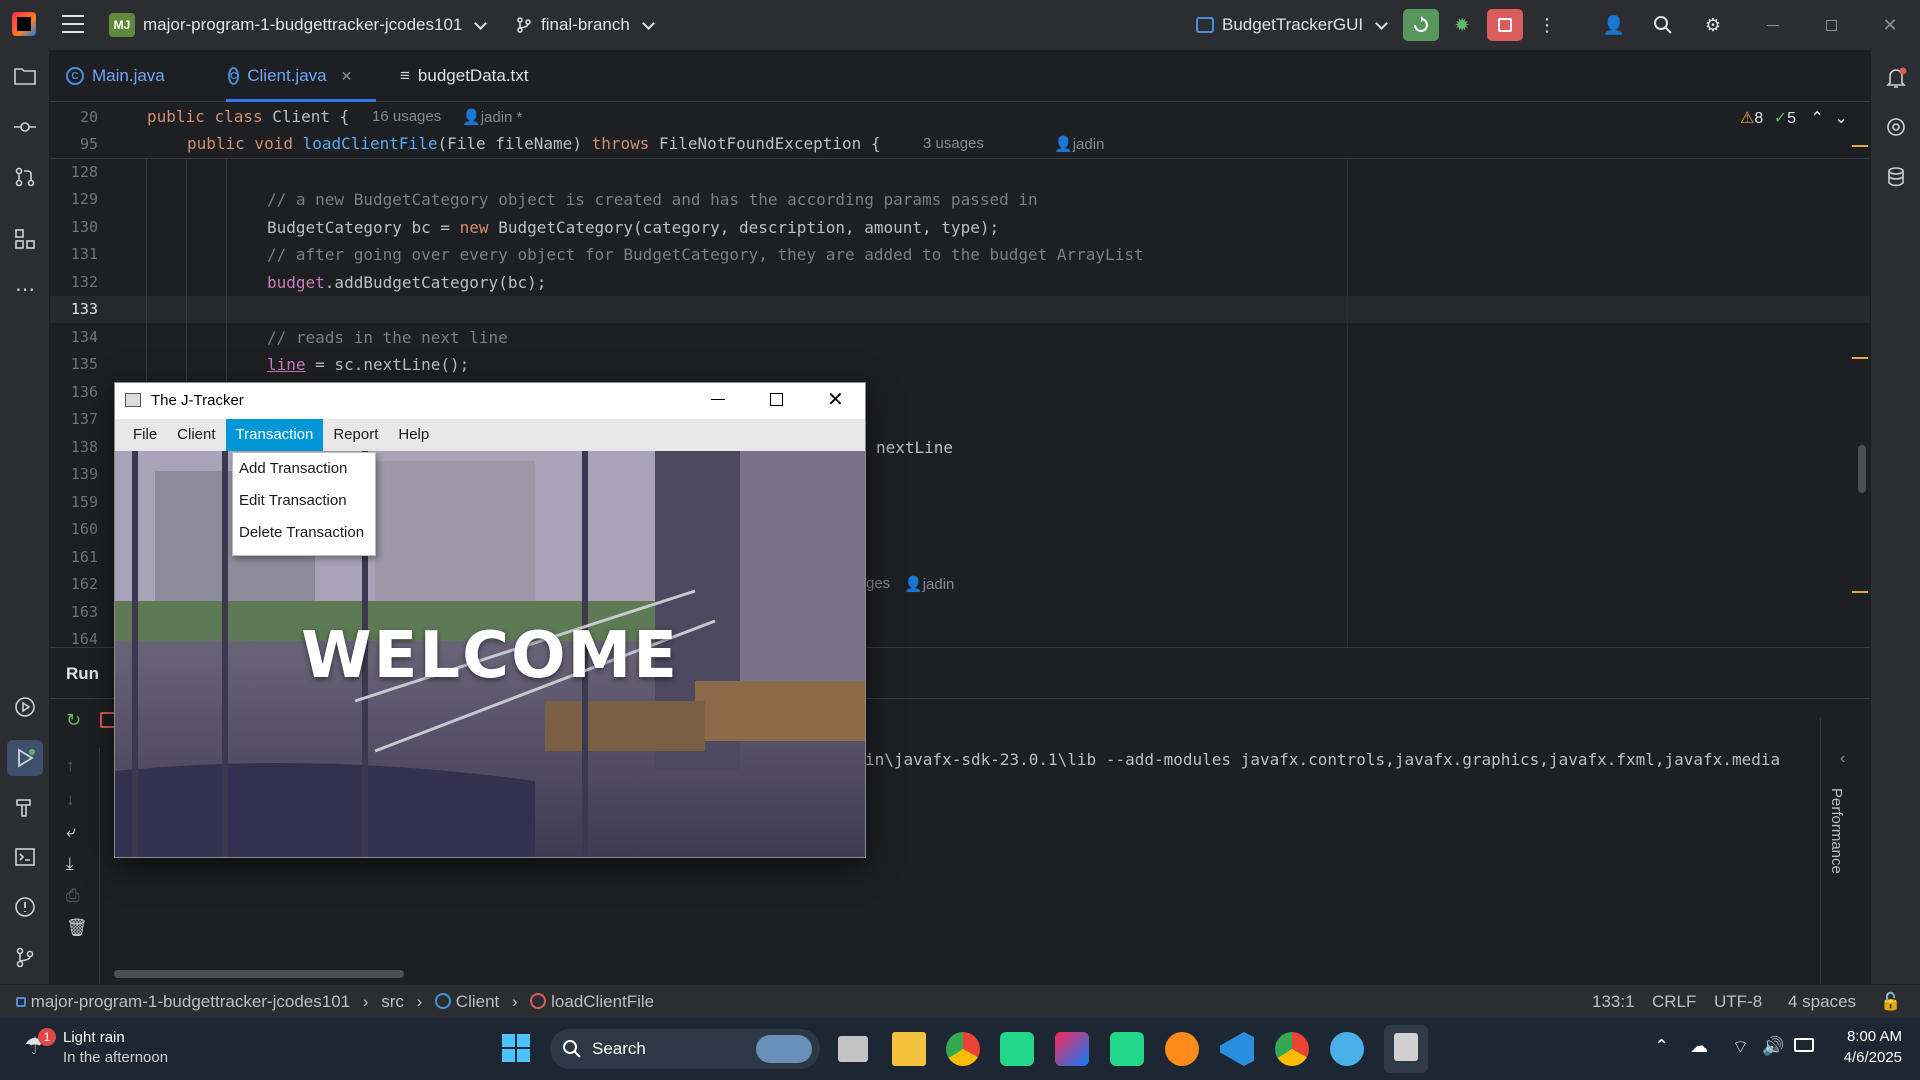 This screenshot has height=1080, width=1920. Describe the element at coordinates (1421, 25) in the screenshot. I see `rerun-button` at that location.